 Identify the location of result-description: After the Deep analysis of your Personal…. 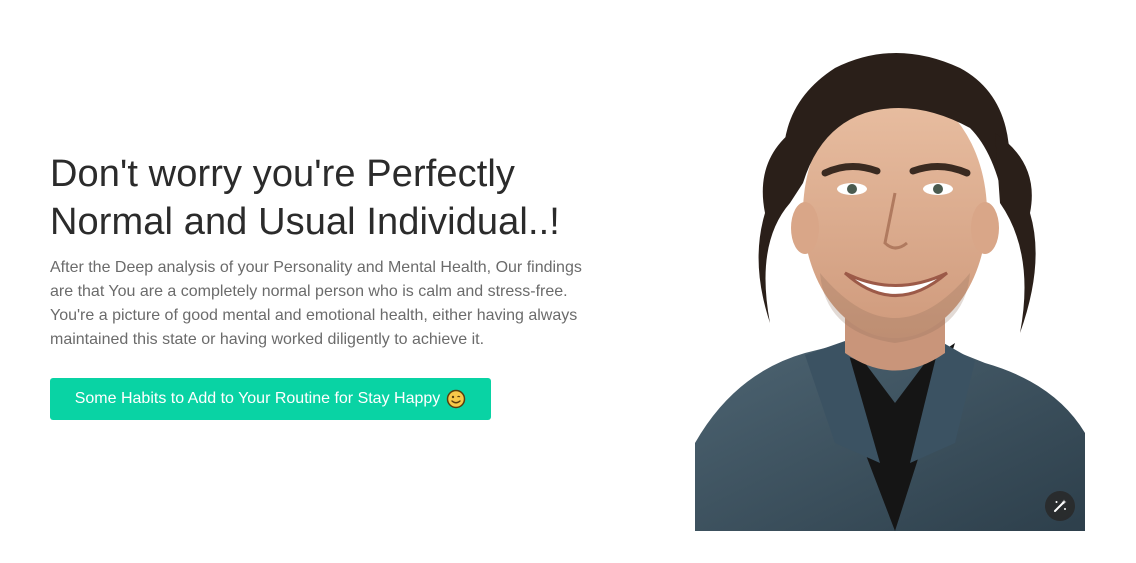
(316, 303).